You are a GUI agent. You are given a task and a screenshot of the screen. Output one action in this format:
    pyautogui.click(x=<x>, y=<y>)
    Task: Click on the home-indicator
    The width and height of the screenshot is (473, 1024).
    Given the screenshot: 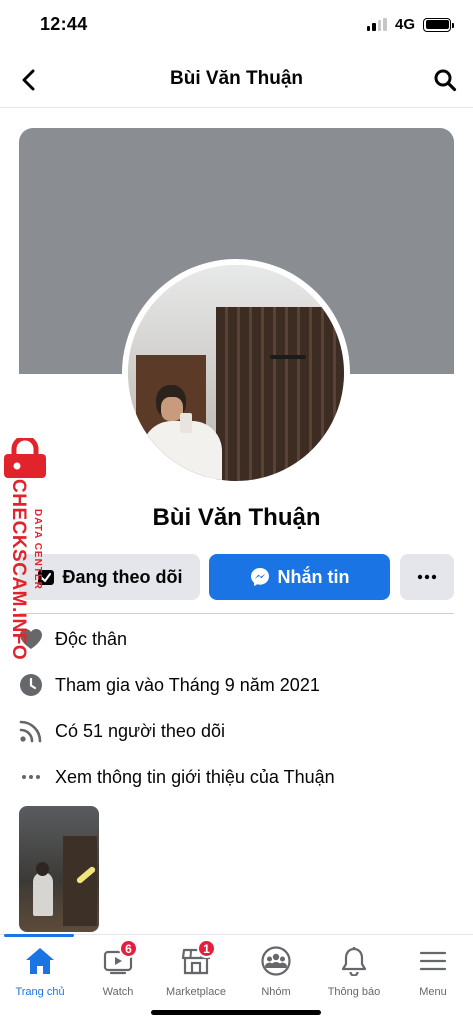 What is the action you would take?
    pyautogui.click(x=236, y=1012)
    